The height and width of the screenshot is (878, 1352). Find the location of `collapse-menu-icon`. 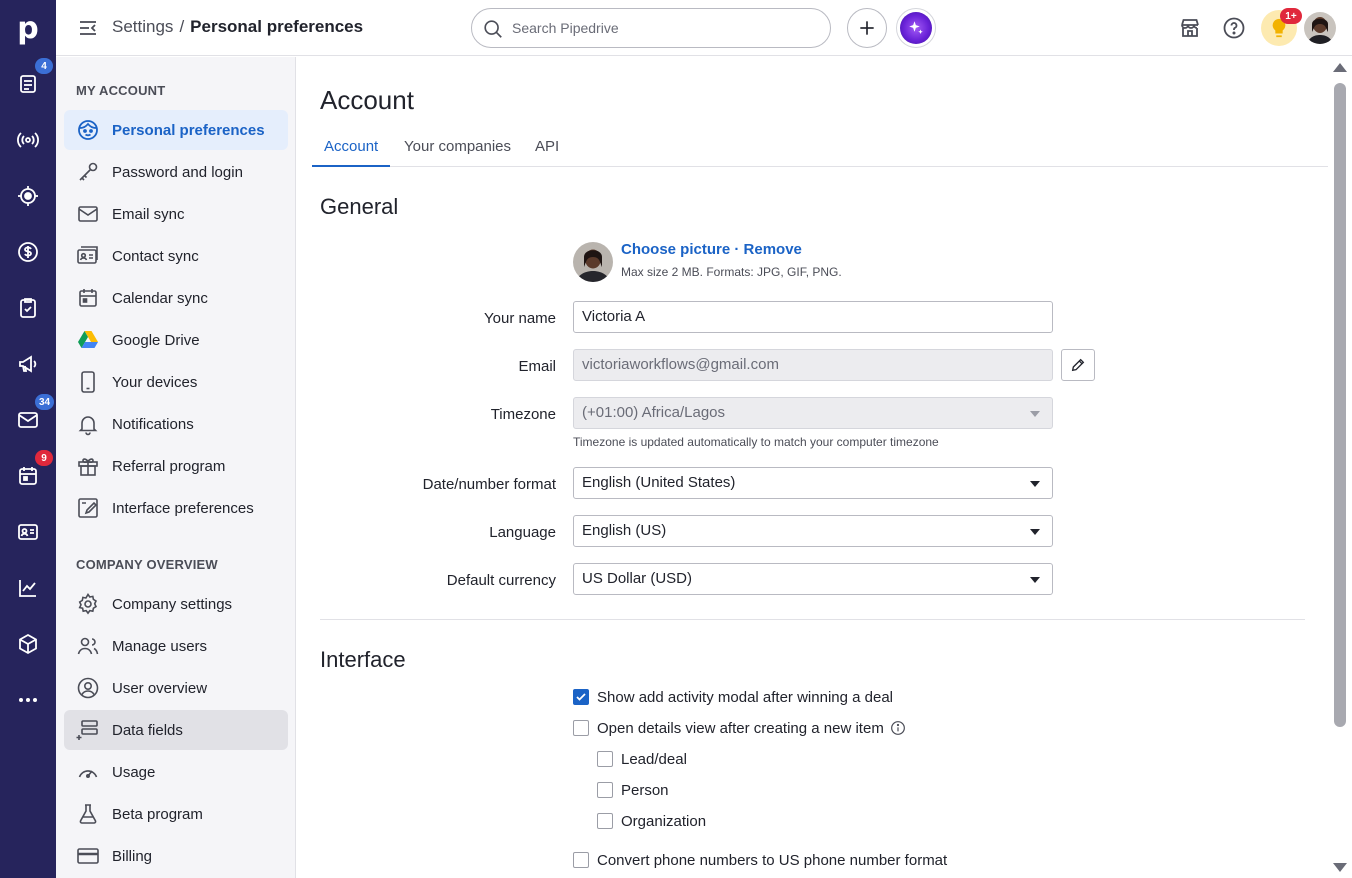

collapse-menu-icon is located at coordinates (88, 28).